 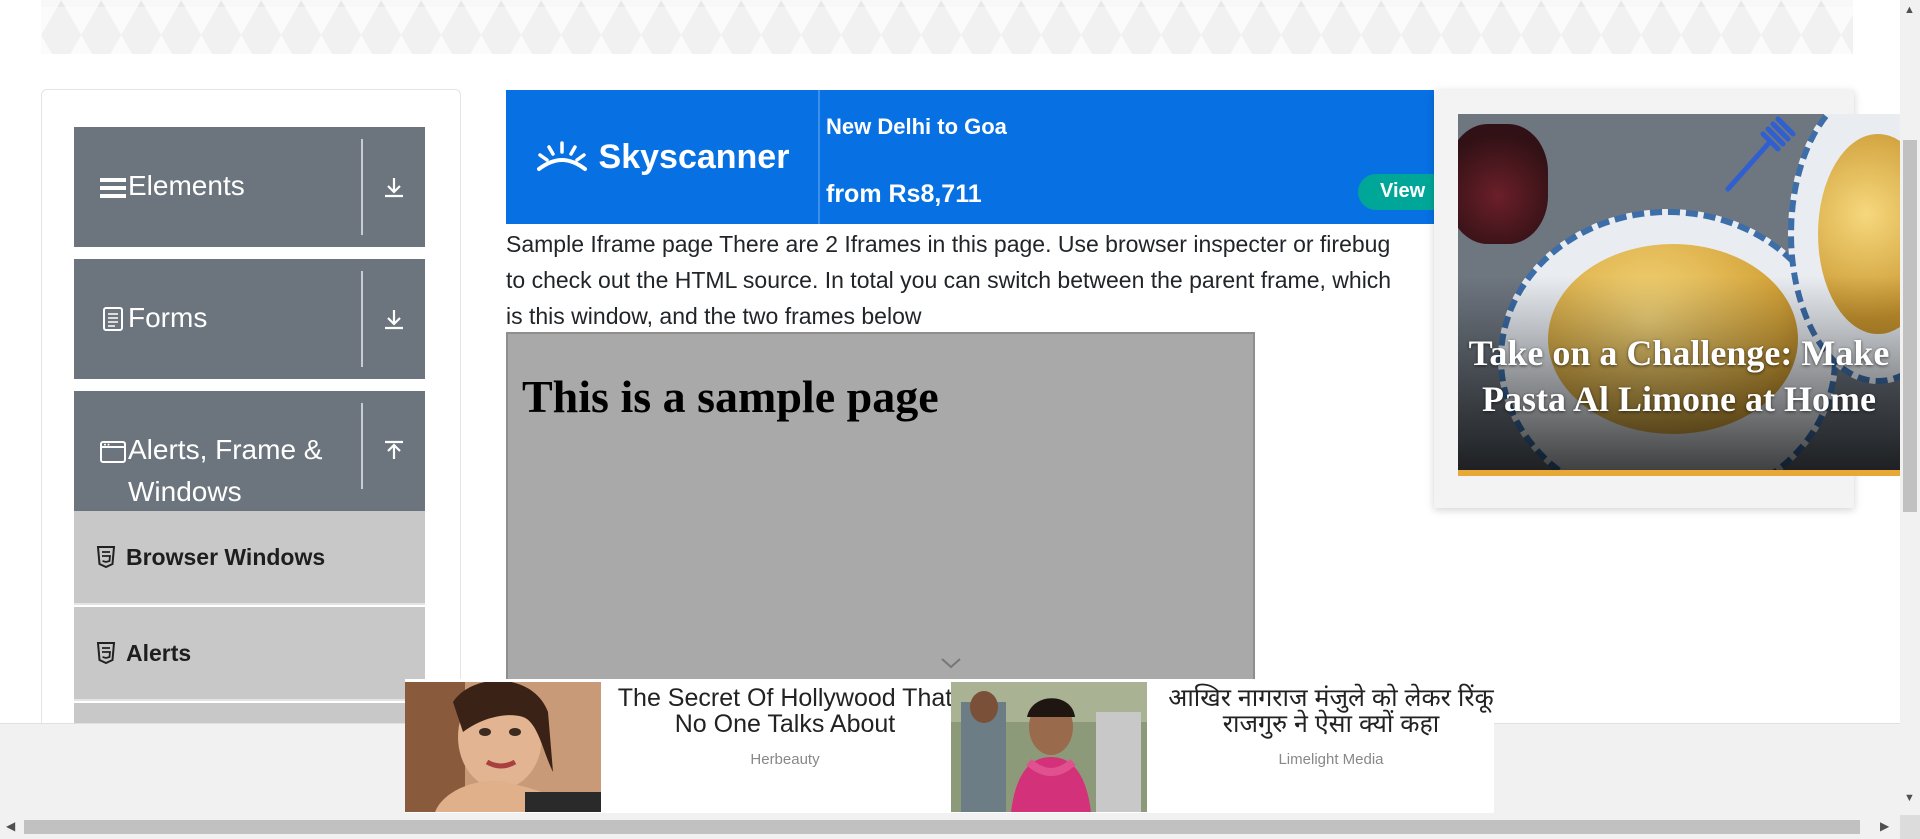 What do you see at coordinates (249, 654) in the screenshot?
I see `sidebar-item-alerts: Alerts` at bounding box center [249, 654].